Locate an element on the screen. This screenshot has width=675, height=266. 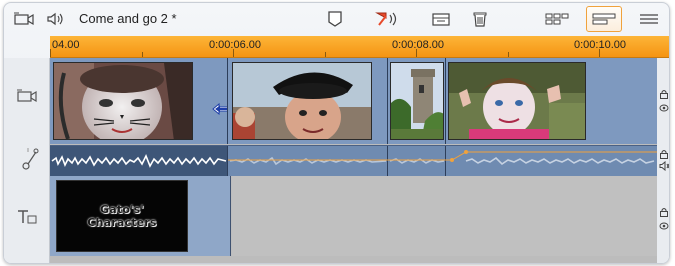
toolbar: Come and go 2 * is located at coordinates (336, 19).